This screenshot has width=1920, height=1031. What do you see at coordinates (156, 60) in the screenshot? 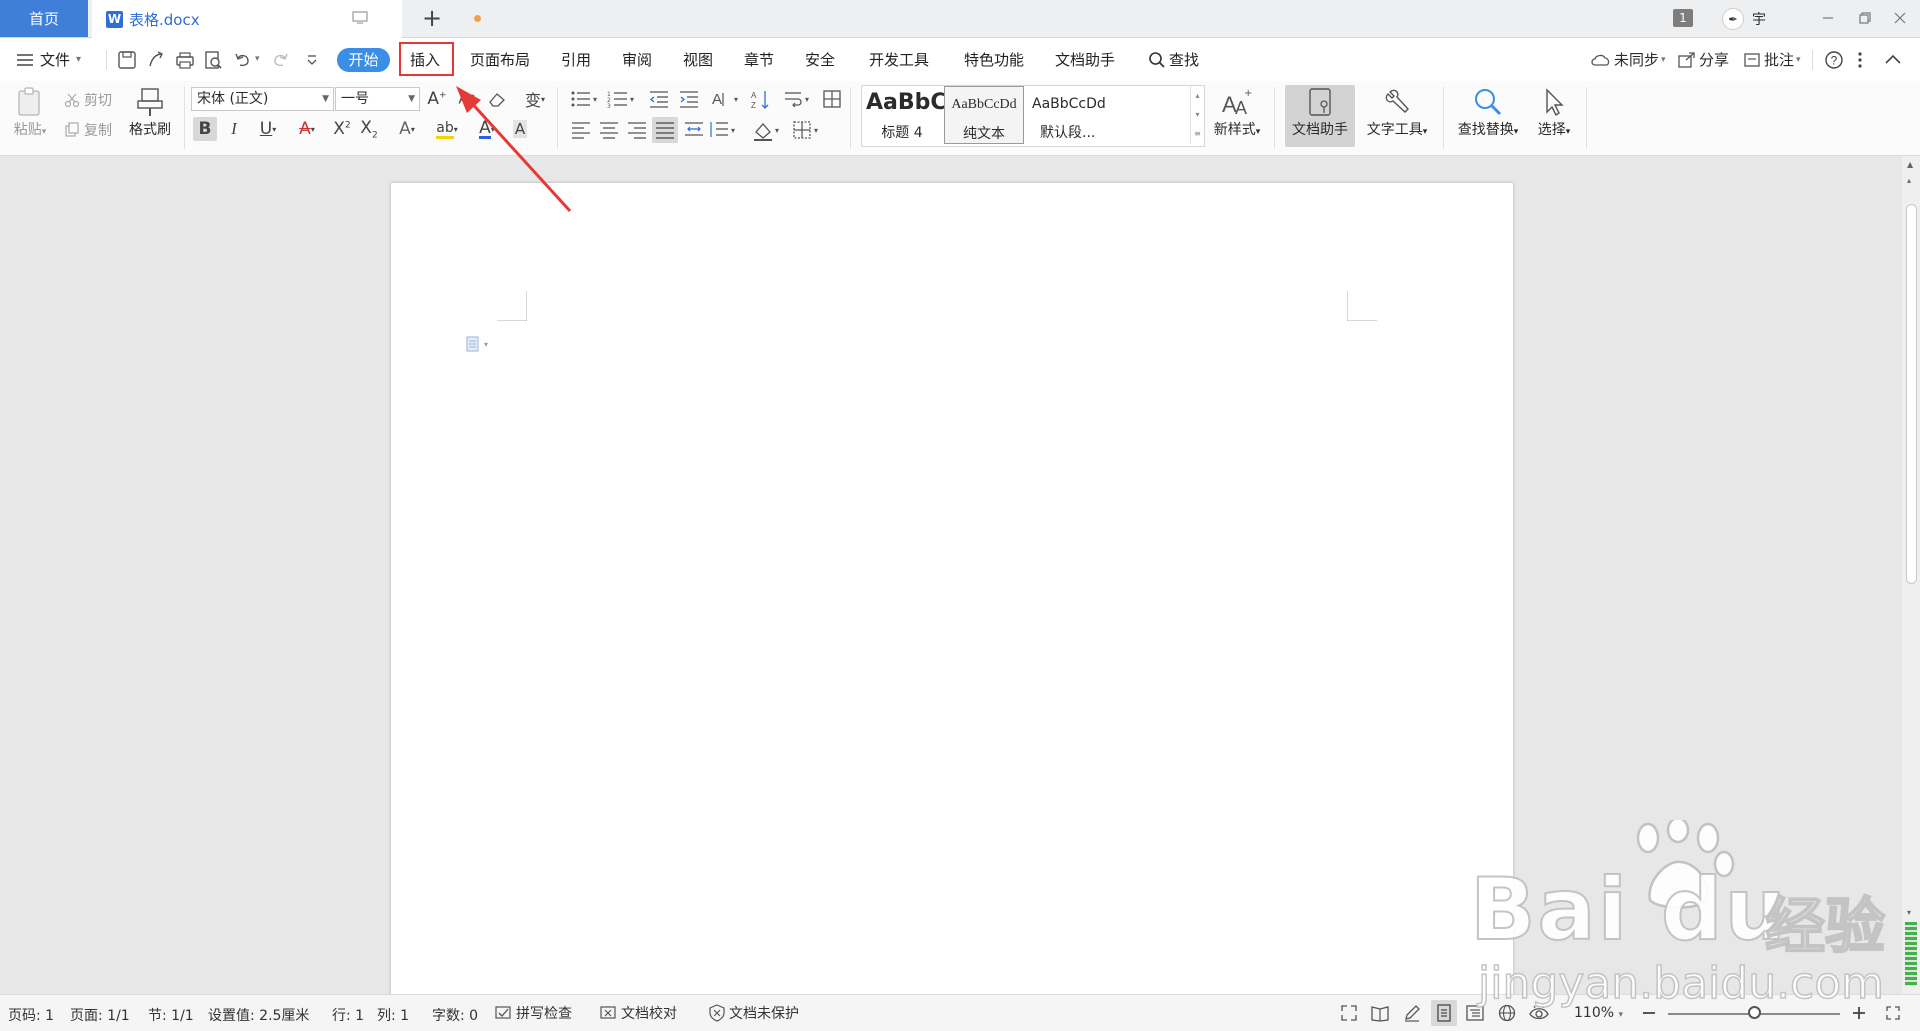
I see `export-pdf-icon` at bounding box center [156, 60].